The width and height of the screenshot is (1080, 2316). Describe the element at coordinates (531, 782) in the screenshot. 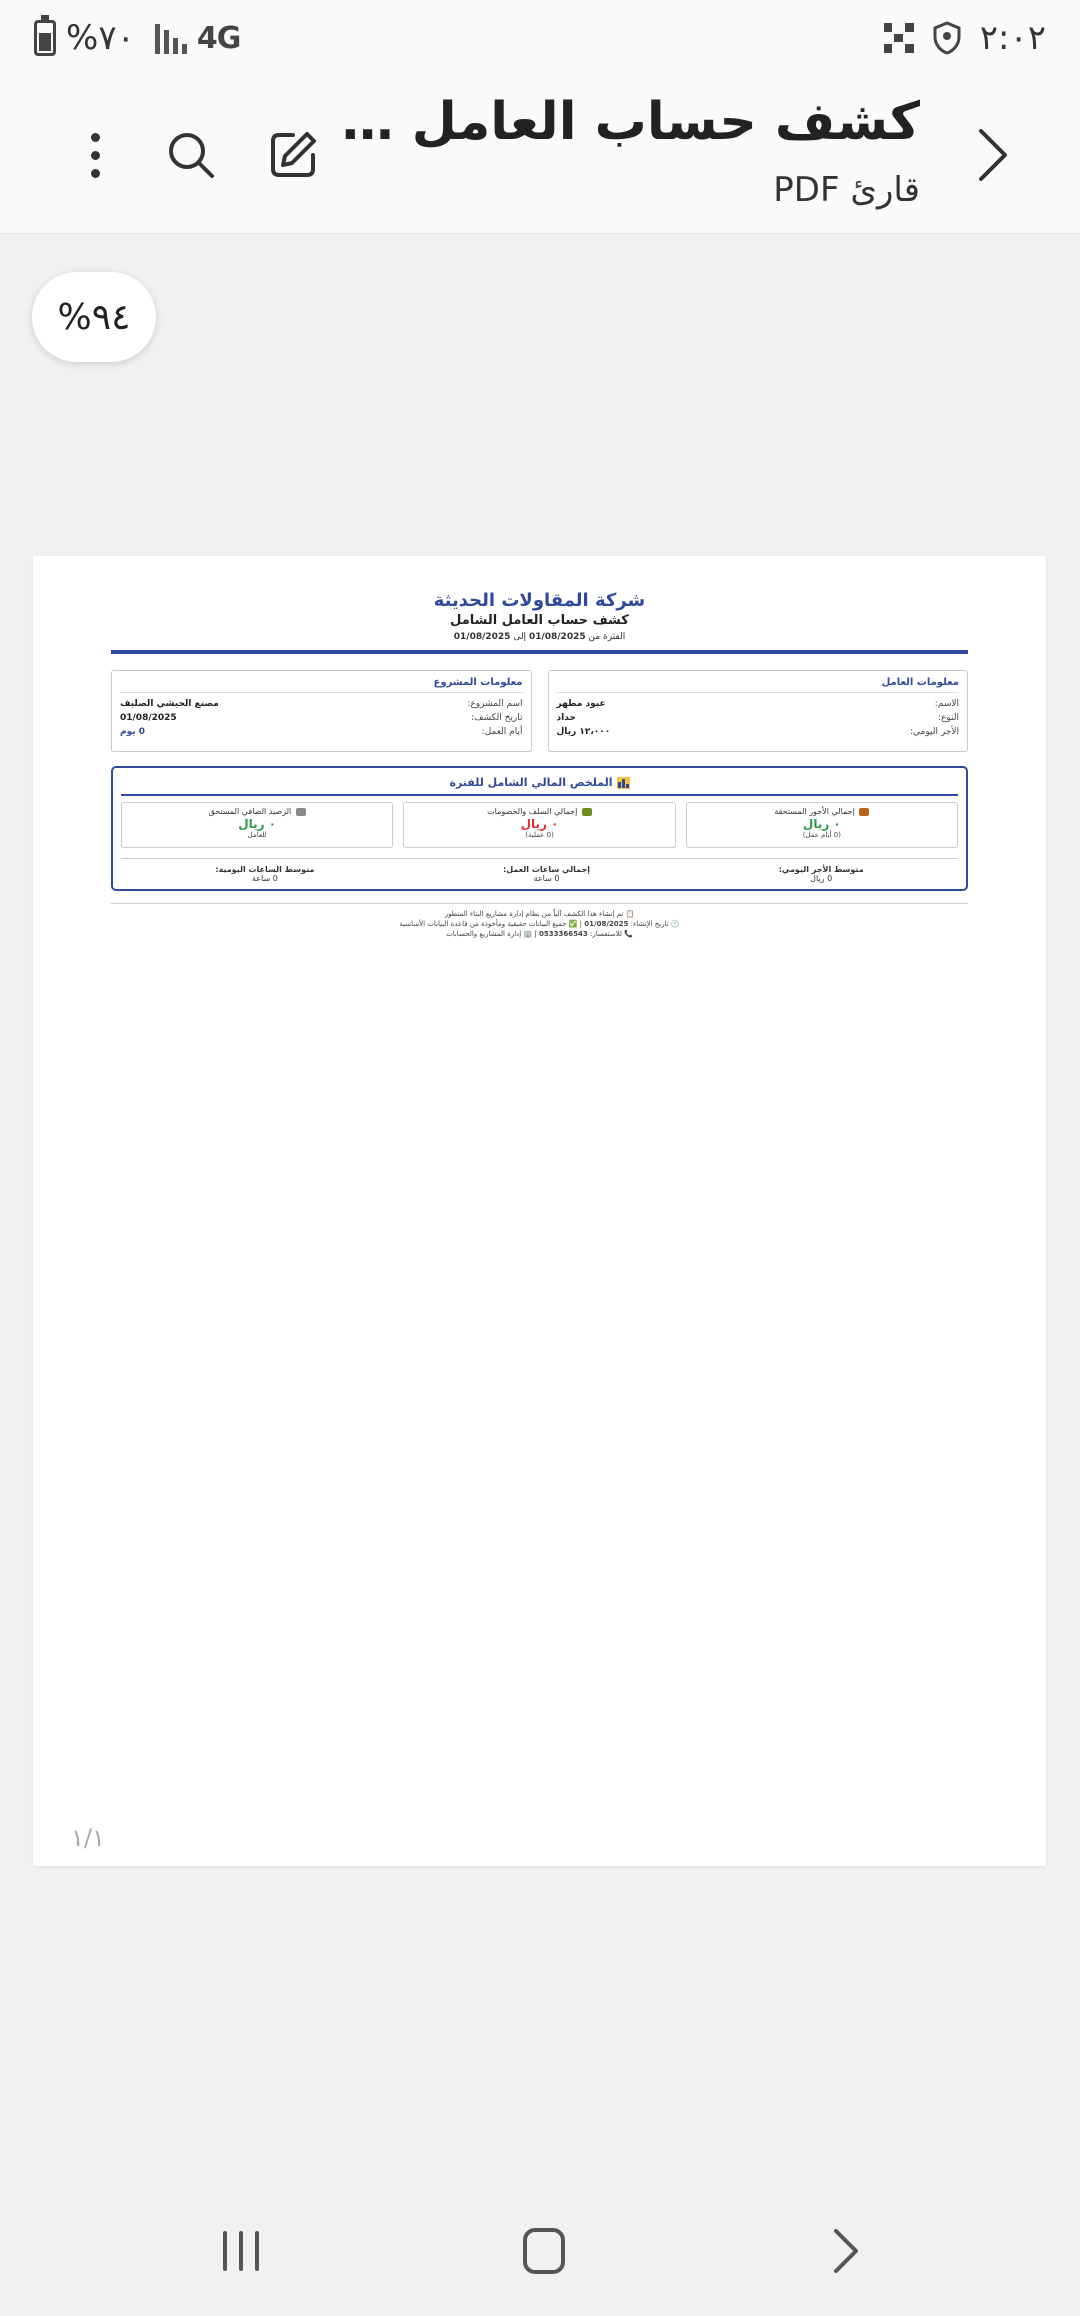

I see `summary-title-text: الملخص المالي الشامل للفترة` at that location.